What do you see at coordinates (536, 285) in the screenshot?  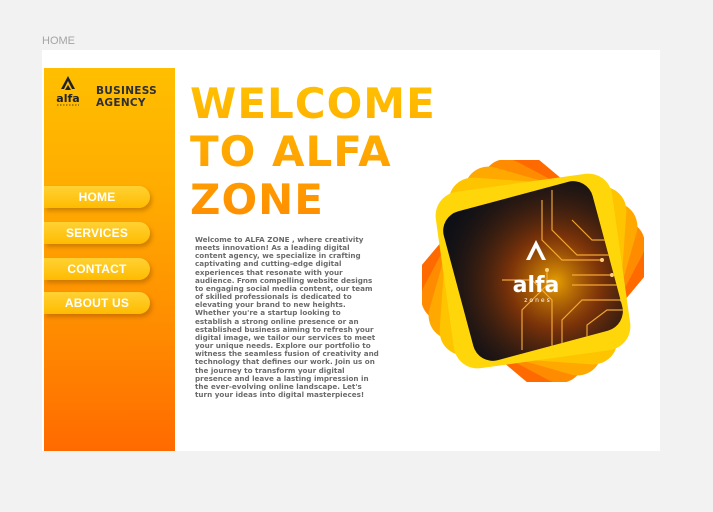 I see `art-logo-text: alfa` at bounding box center [536, 285].